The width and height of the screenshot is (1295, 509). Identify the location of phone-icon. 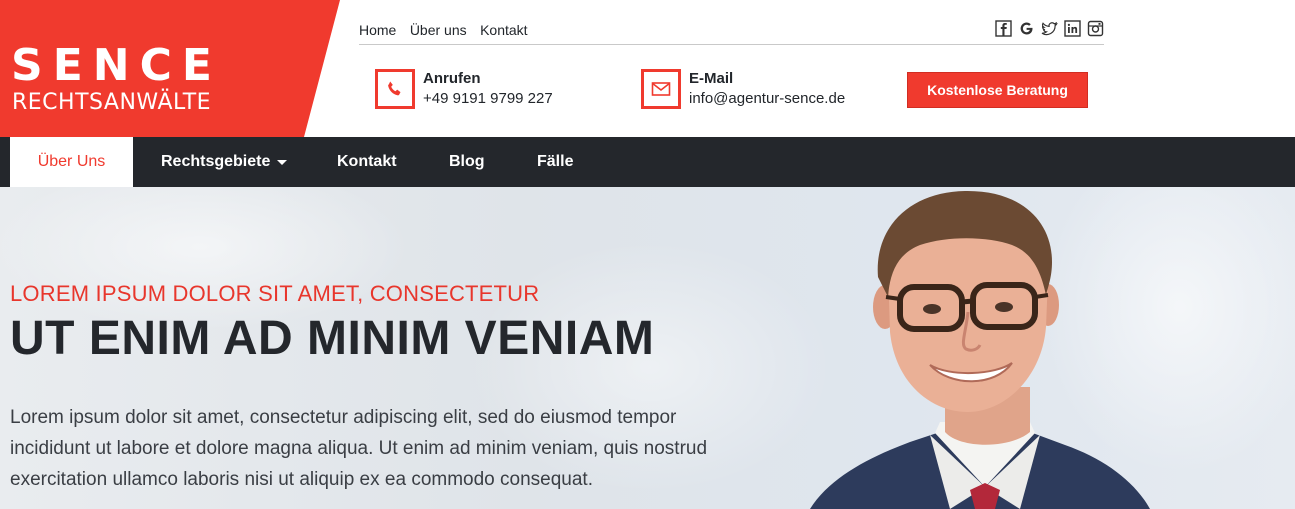
(395, 89).